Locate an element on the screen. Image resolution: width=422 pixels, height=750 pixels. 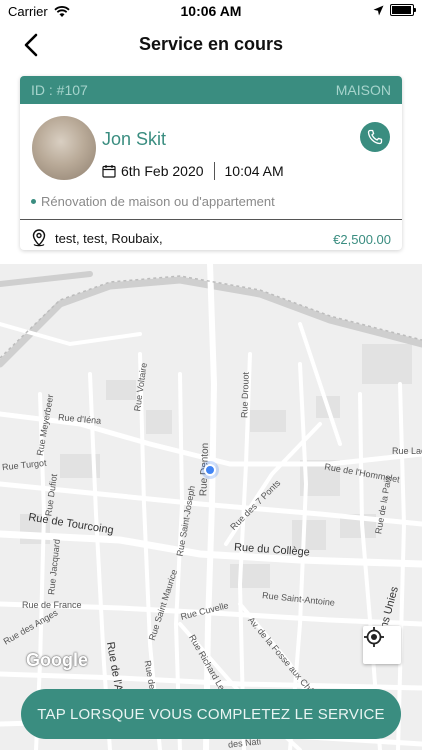
service-date: 6th Feb 2020 is located at coordinates (162, 171).